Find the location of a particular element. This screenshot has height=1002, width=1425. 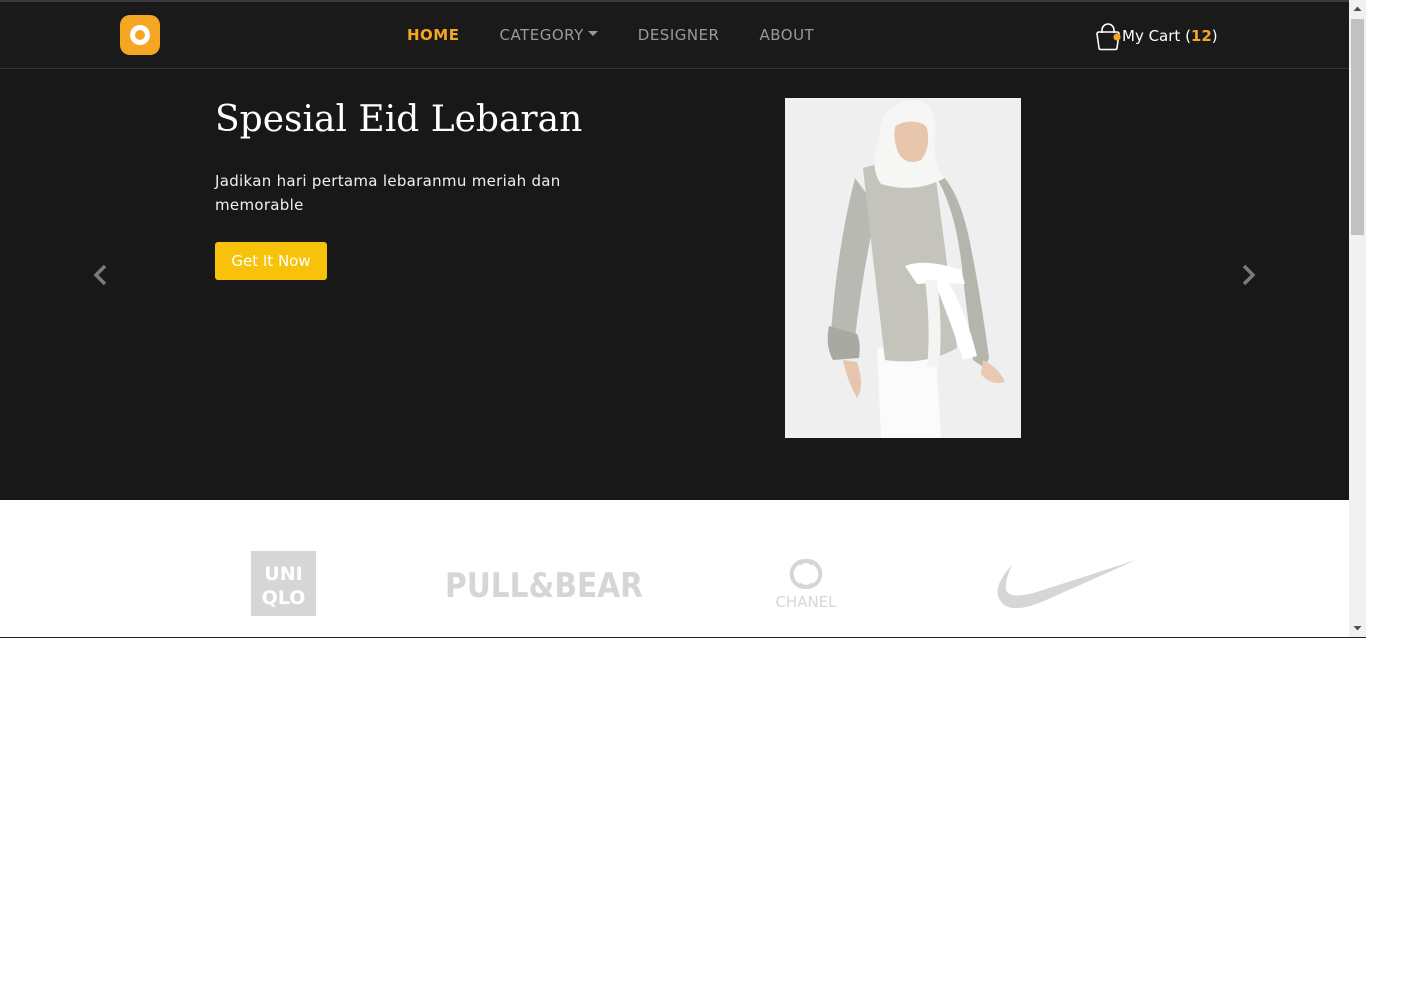

nav-menu: HOME CATEGORY DESIGNER ABOUT is located at coordinates (630, 35).